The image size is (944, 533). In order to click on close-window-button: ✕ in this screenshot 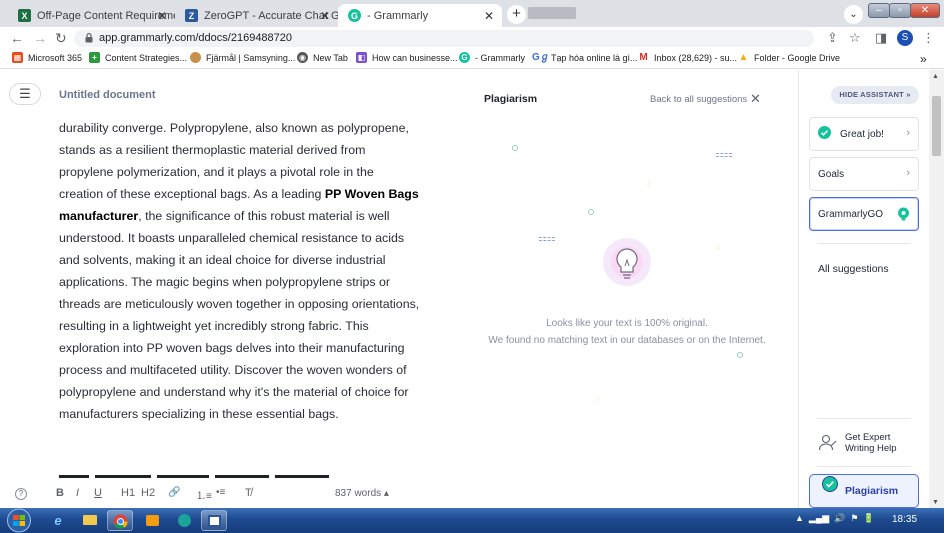, I will do `click(925, 10)`.